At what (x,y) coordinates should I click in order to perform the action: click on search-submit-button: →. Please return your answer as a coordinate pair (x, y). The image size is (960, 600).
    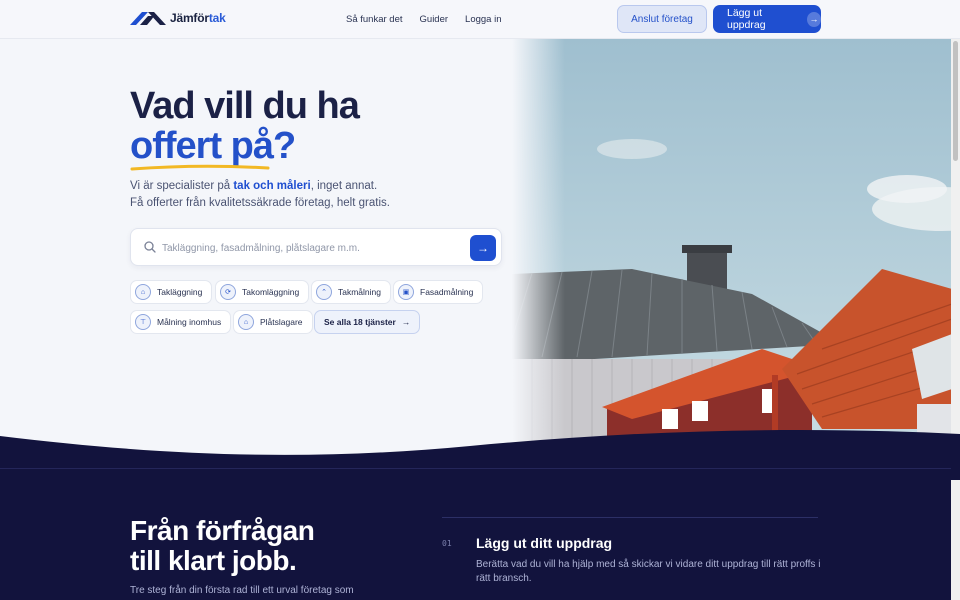
    Looking at the image, I should click on (483, 248).